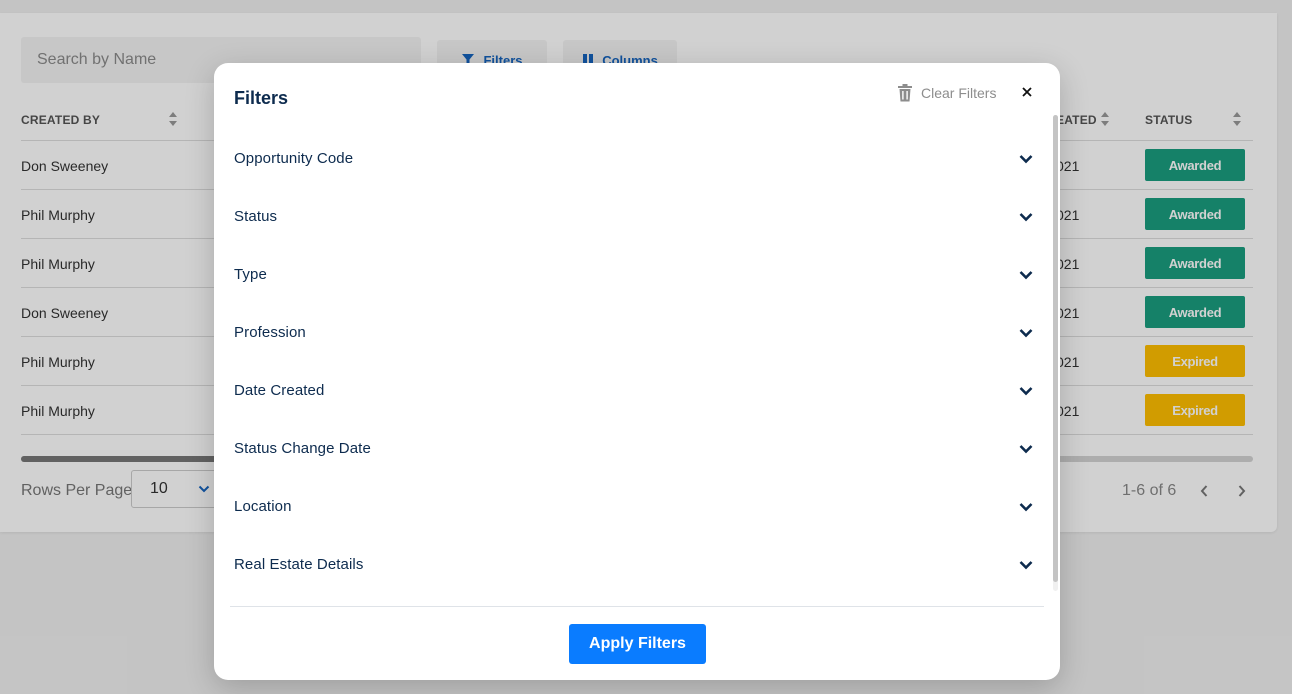  What do you see at coordinates (629, 505) in the screenshot?
I see `filter-section-location: Location` at bounding box center [629, 505].